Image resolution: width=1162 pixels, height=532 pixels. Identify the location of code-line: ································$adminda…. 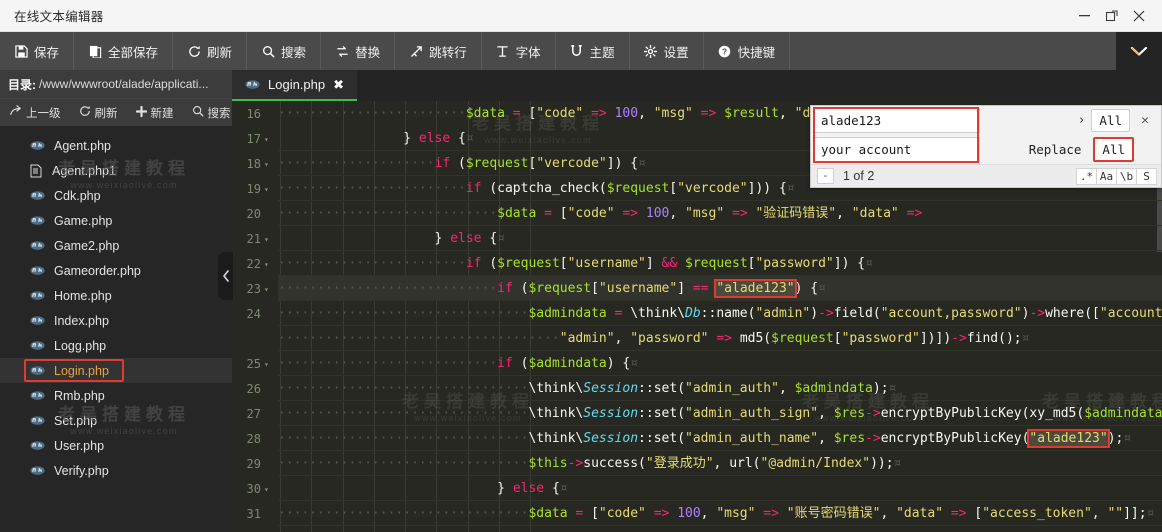
(720, 313).